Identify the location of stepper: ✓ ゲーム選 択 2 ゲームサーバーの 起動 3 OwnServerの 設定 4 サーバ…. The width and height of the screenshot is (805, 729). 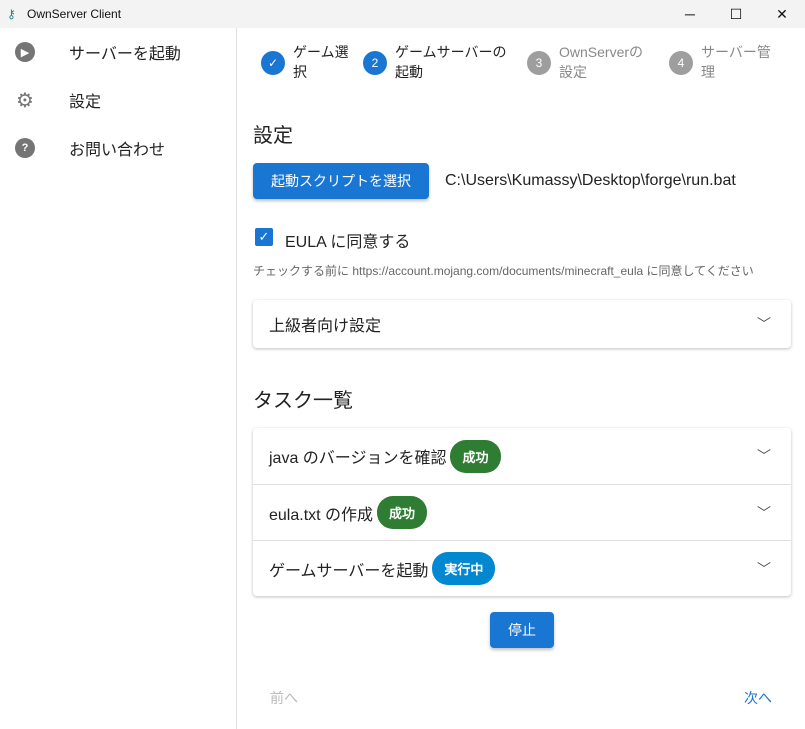
(526, 62).